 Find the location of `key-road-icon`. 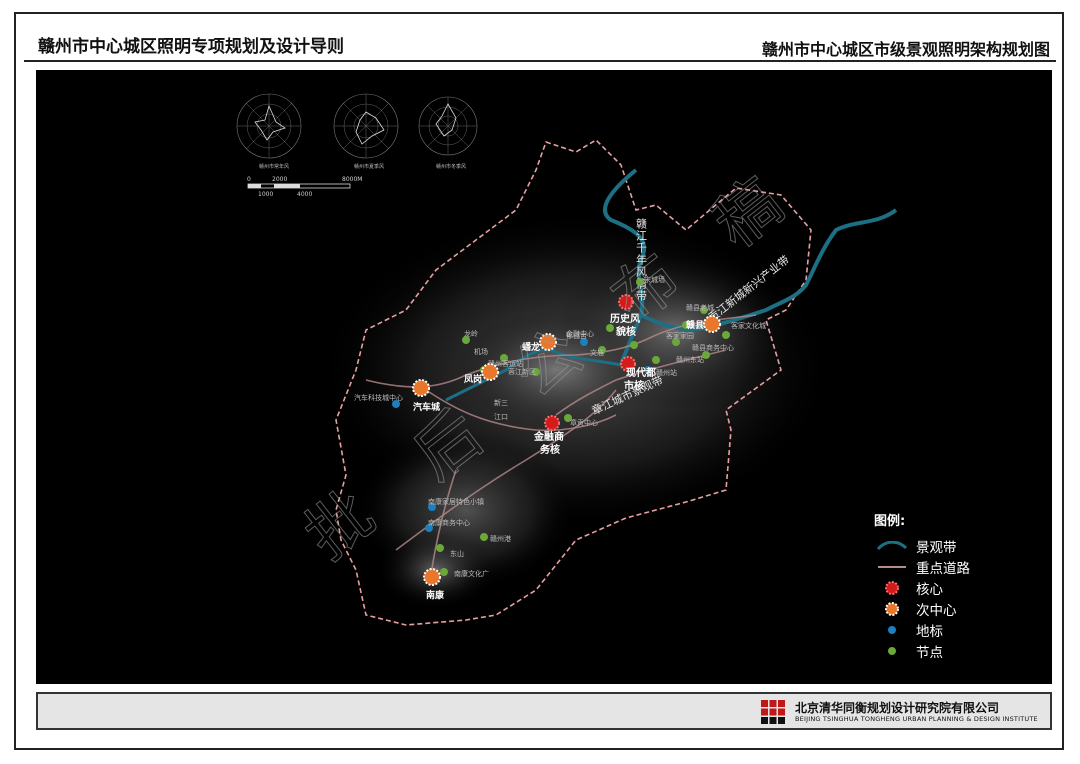

key-road-icon is located at coordinates (892, 567).